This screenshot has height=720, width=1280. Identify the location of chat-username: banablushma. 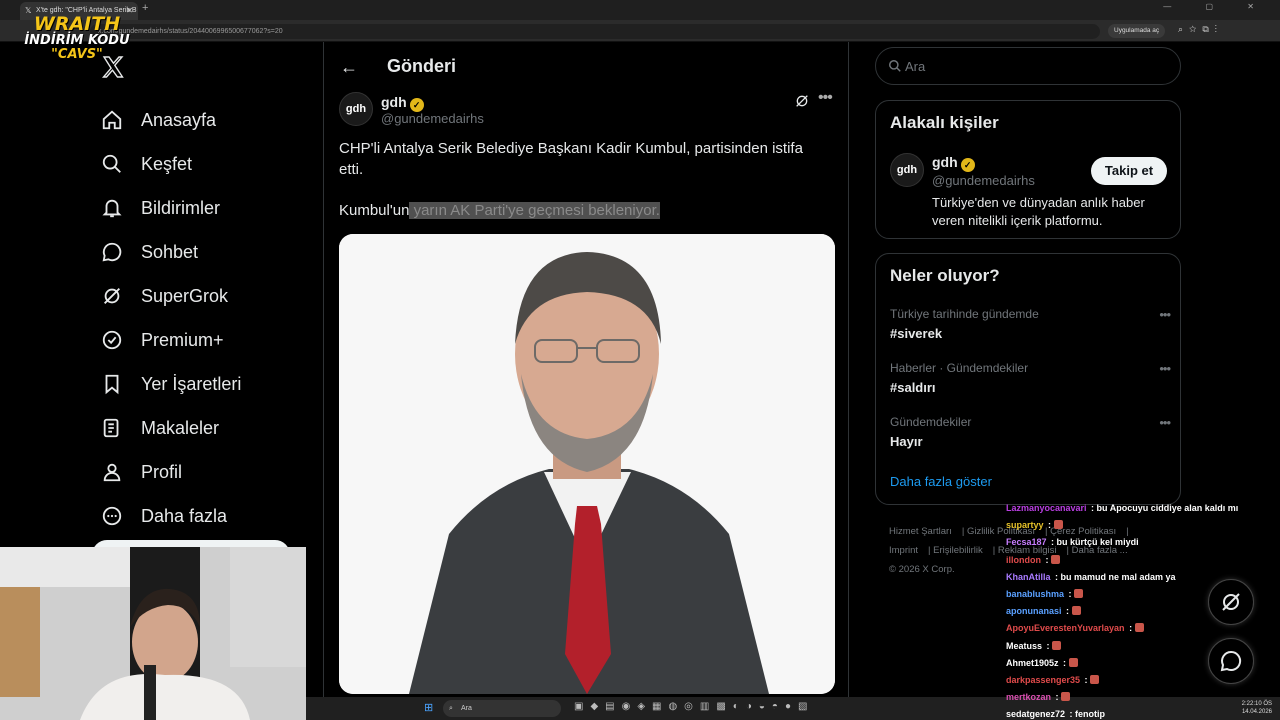
(1035, 594).